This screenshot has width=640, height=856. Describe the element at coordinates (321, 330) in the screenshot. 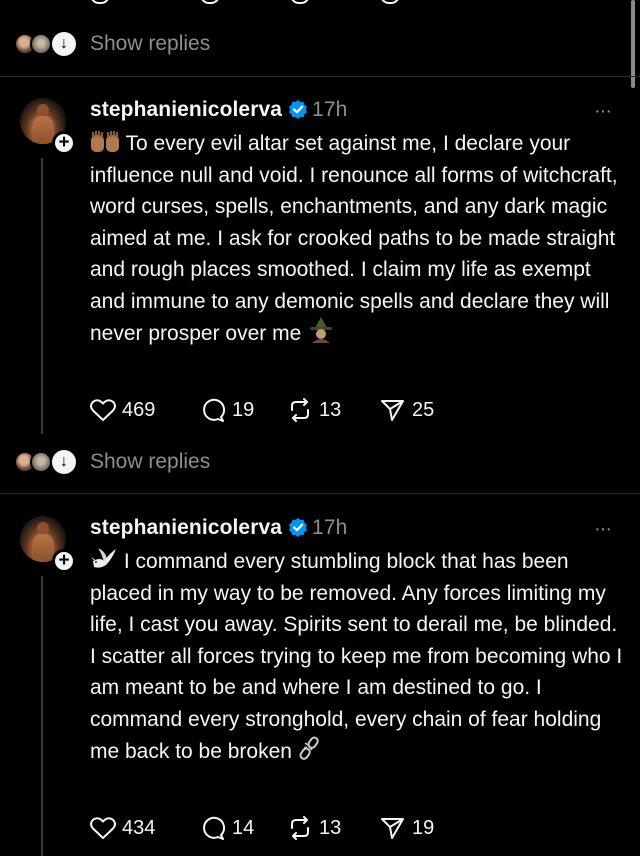

I see `witch-icon` at that location.